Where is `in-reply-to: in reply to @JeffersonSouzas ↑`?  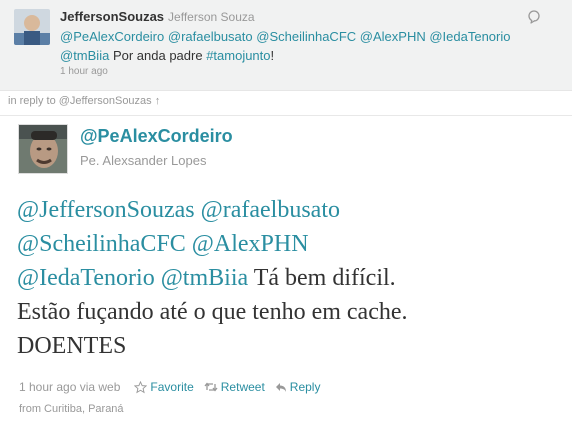 in-reply-to: in reply to @JeffersonSouzas ↑ is located at coordinates (84, 101).